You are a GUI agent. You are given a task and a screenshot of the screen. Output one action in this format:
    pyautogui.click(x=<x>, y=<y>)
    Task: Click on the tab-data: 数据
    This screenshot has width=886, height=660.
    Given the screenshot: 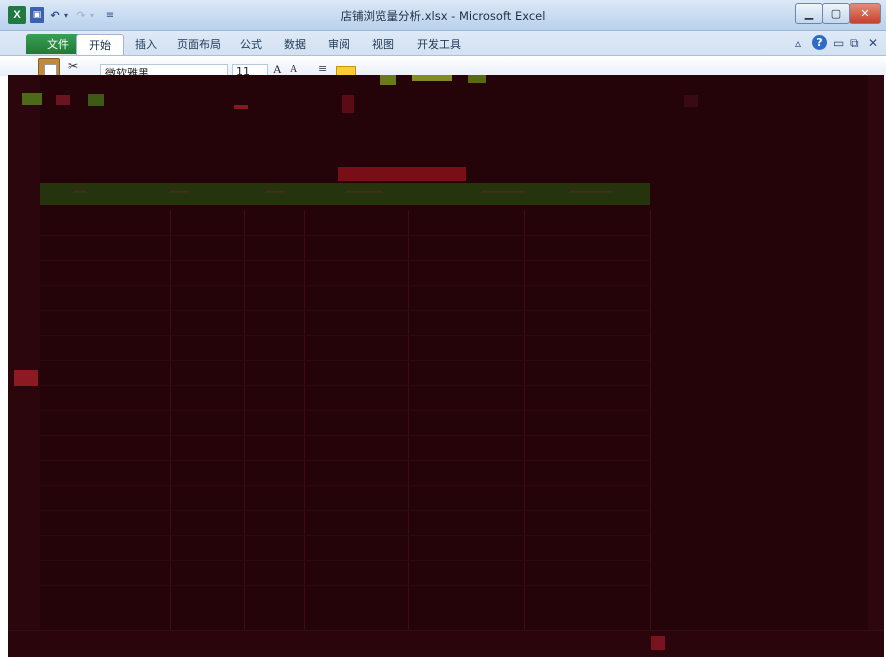 What is the action you would take?
    pyautogui.click(x=295, y=44)
    